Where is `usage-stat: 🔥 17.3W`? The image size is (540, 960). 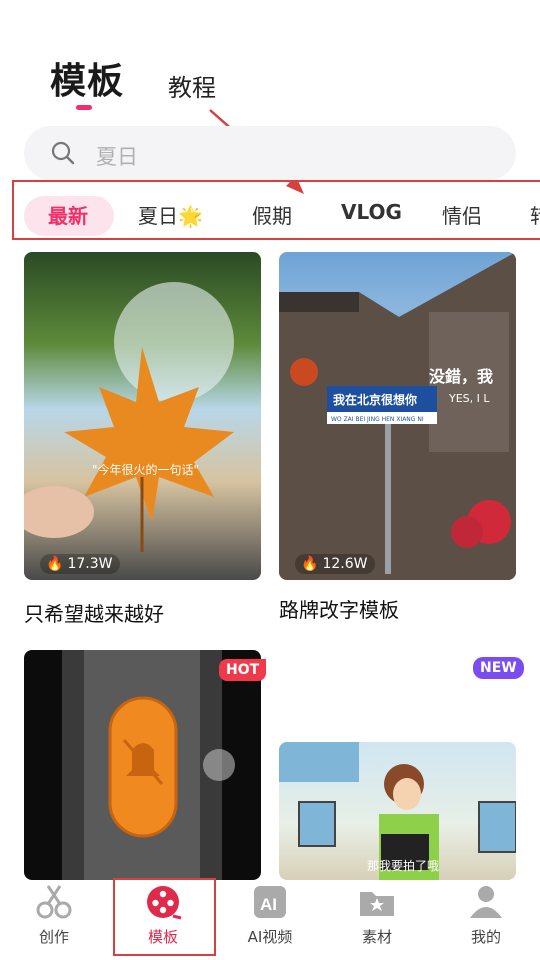 usage-stat: 🔥 17.3W is located at coordinates (80, 564).